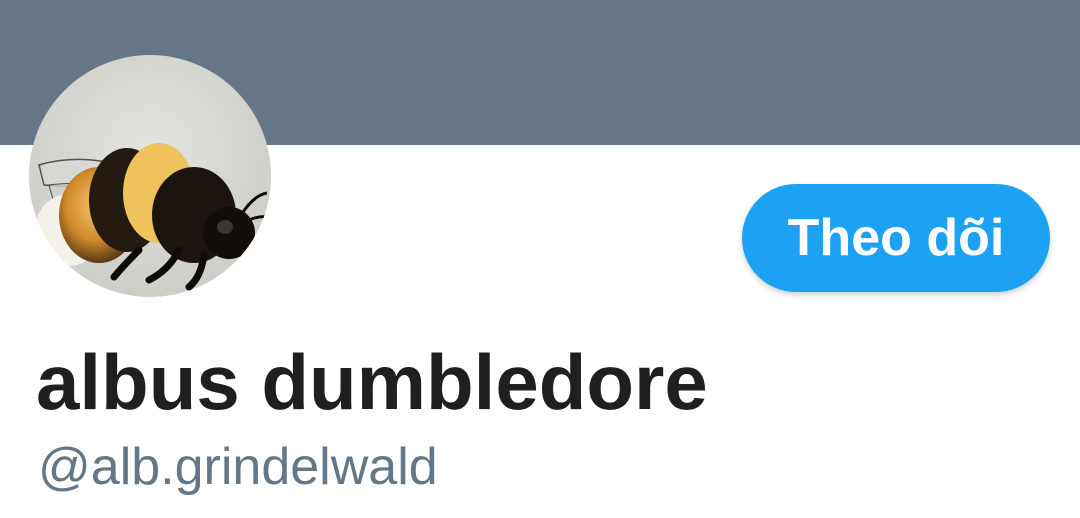  I want to click on profile-avatar, so click(150, 176).